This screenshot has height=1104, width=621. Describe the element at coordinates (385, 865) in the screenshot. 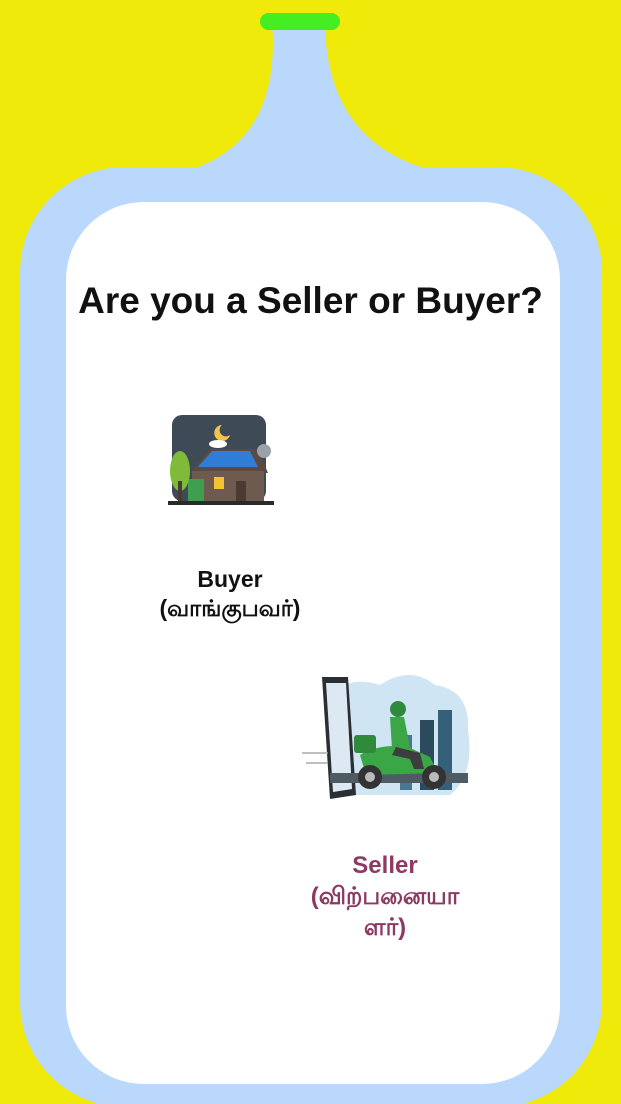

I see `seller-title: Seller` at that location.